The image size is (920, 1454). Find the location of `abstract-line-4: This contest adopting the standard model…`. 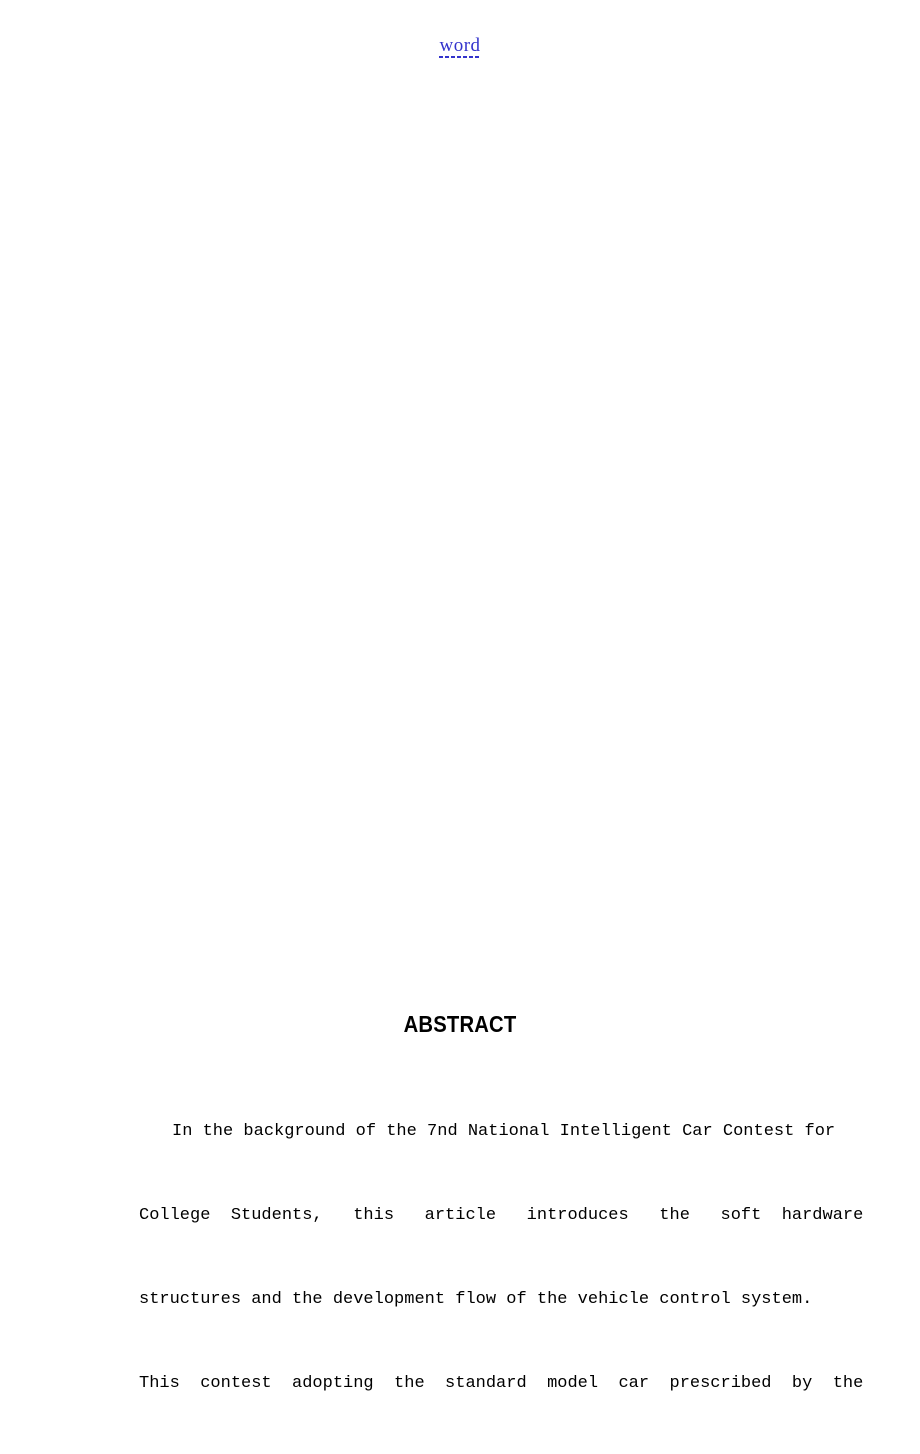

abstract-line-4: This contest adopting the standard model… is located at coordinates (501, 1383).